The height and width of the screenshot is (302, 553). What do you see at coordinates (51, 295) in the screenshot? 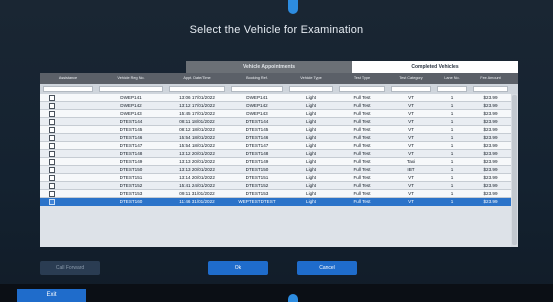
I see `exit-button: Exit` at bounding box center [51, 295].